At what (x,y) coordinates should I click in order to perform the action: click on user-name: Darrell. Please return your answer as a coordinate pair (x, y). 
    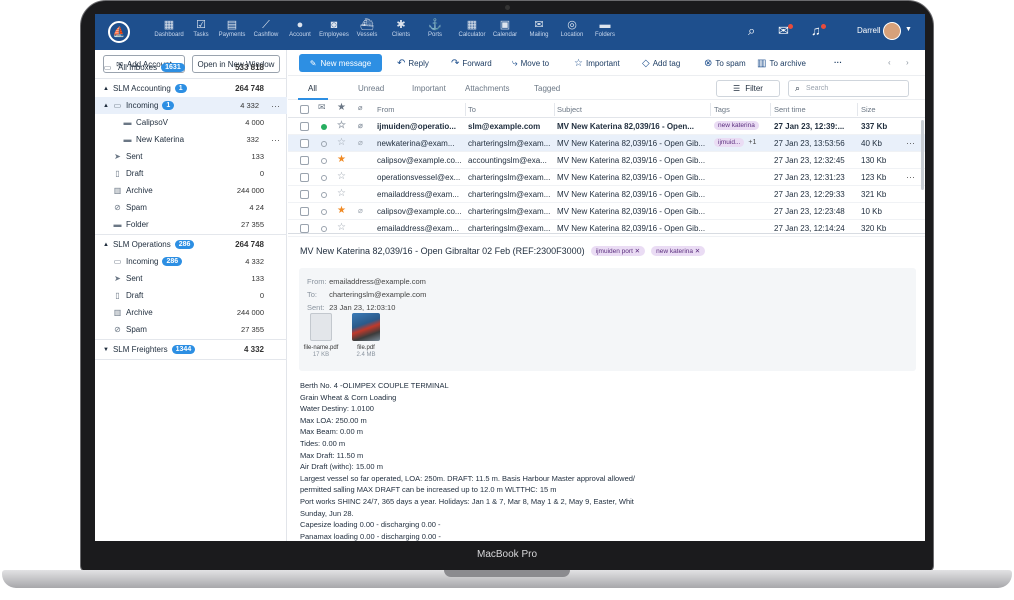
    Looking at the image, I should click on (869, 30).